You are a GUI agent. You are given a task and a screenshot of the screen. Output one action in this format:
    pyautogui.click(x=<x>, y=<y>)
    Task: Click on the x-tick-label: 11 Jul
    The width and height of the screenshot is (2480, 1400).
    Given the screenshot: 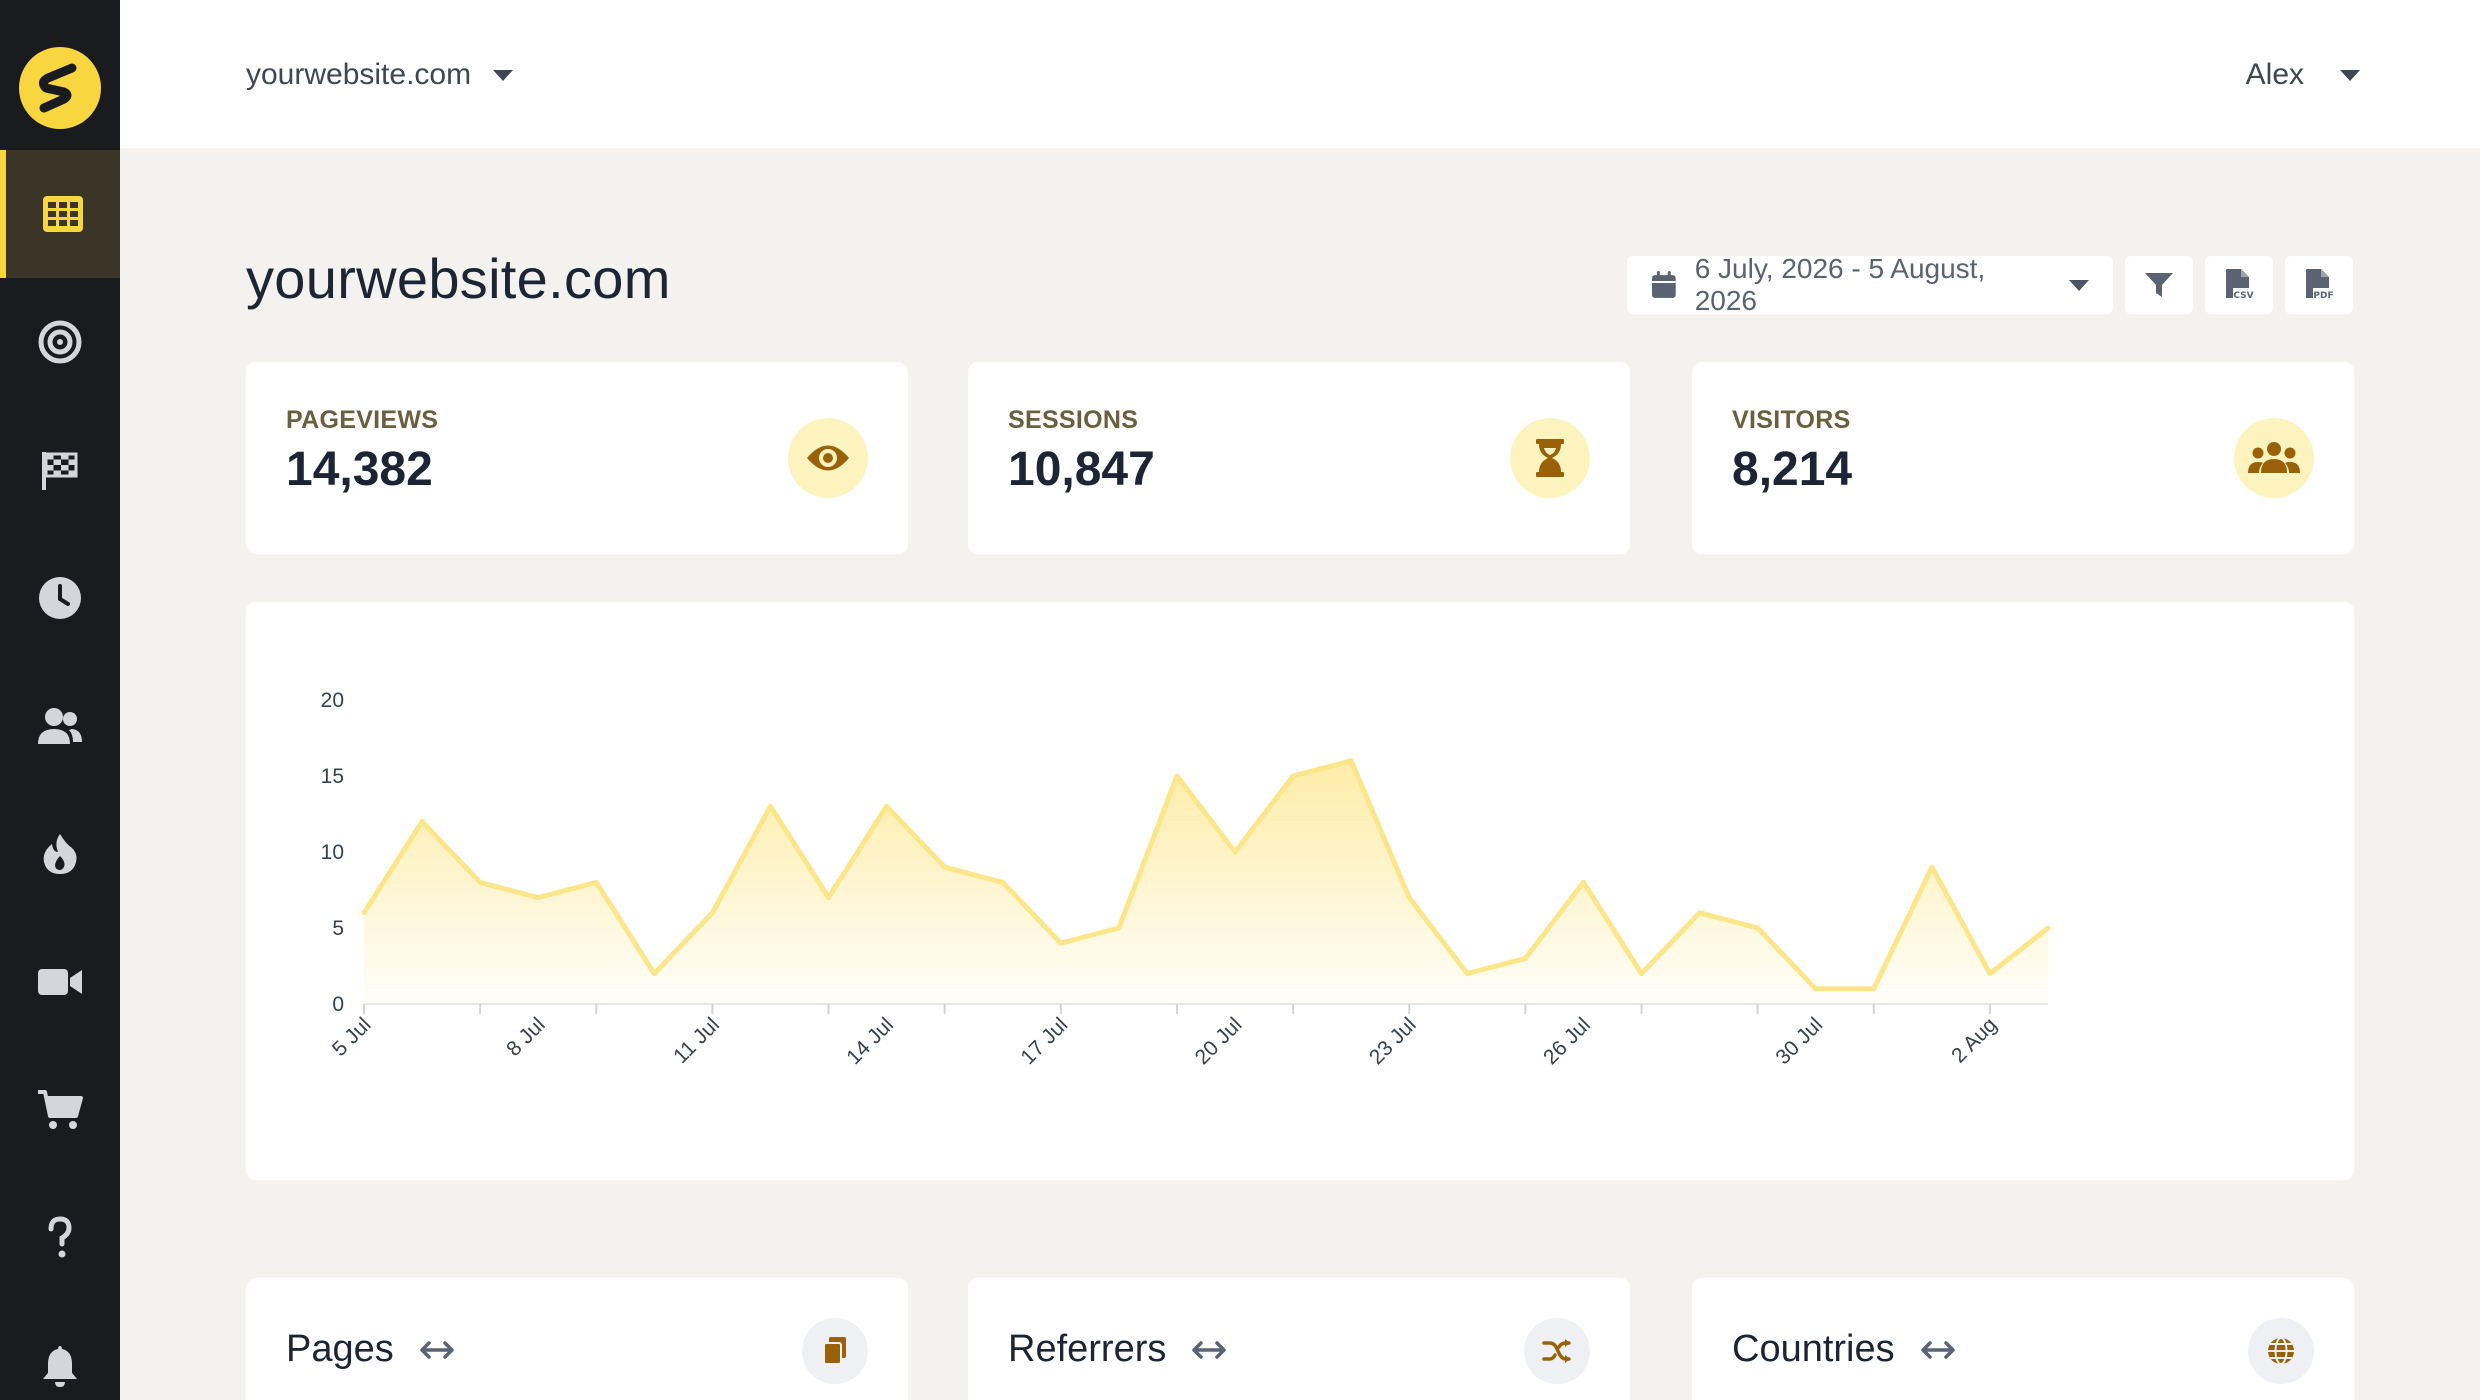 What is the action you would take?
    pyautogui.click(x=696, y=1040)
    